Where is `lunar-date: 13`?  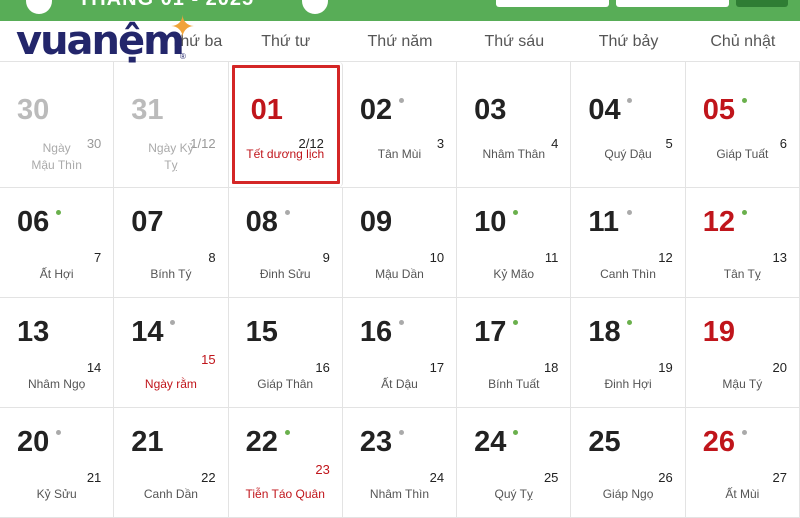
lunar-date: 13 is located at coordinates (779, 257).